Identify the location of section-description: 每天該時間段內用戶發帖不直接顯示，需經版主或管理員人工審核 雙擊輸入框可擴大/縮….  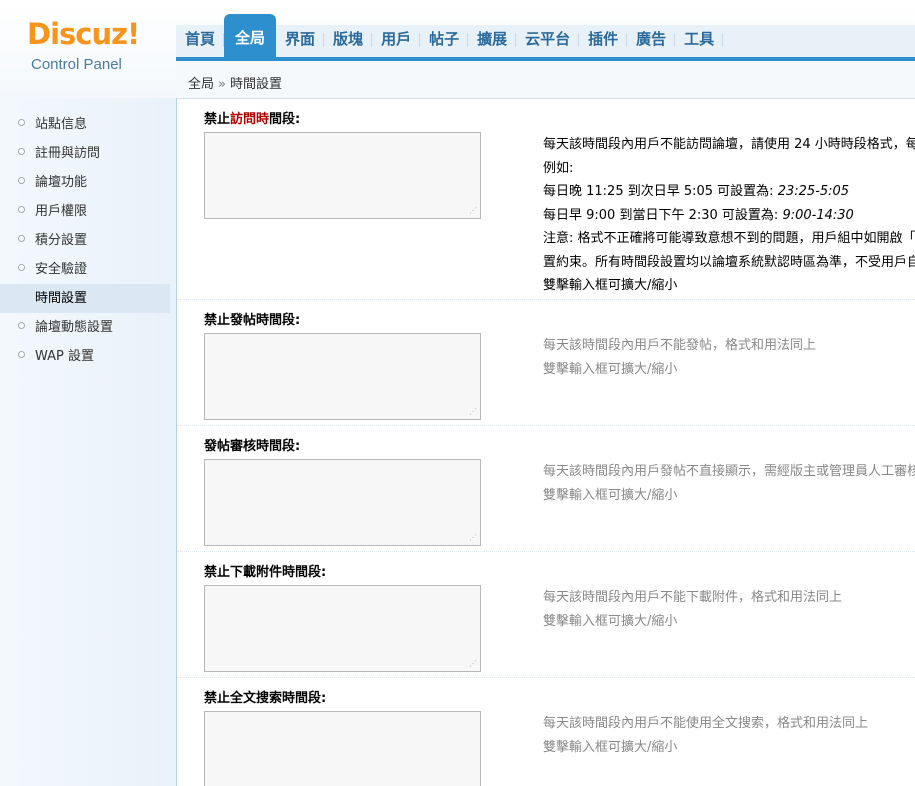
(729, 483).